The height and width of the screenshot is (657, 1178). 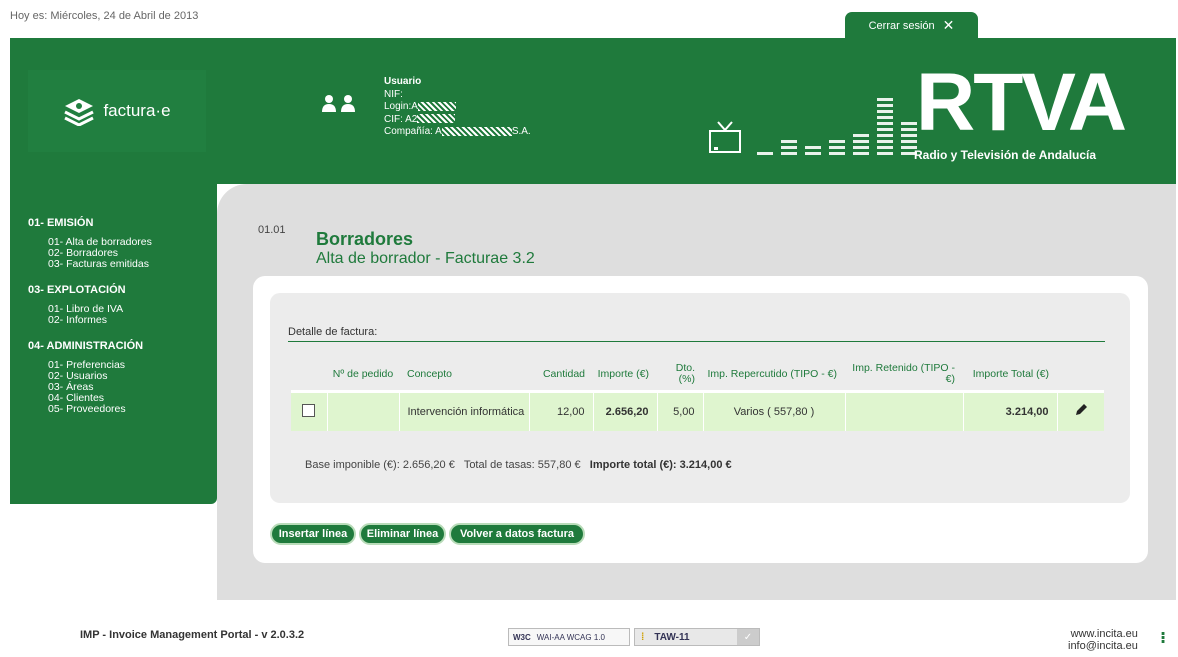 What do you see at coordinates (380, 465) in the screenshot?
I see `base-imponible: Base imponible (€): 2.656,20 €` at bounding box center [380, 465].